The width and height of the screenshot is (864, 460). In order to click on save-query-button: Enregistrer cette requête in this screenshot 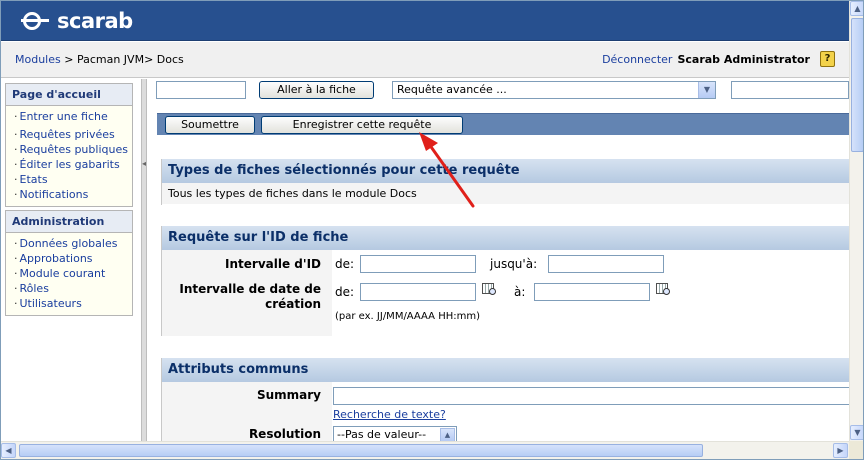, I will do `click(362, 125)`.